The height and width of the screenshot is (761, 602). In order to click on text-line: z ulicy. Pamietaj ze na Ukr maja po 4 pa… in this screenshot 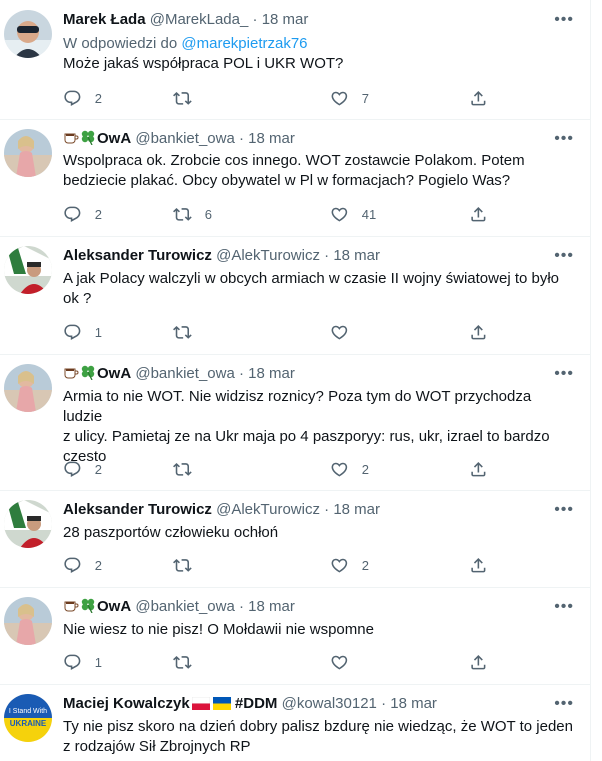, I will do `click(306, 436)`.